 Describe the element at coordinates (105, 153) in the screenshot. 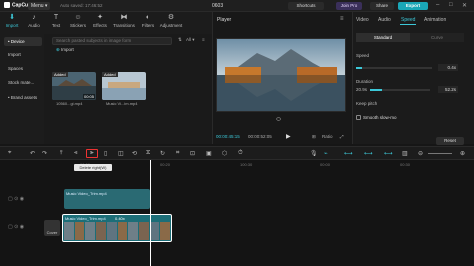

I see `delete-icon: ▯` at that location.